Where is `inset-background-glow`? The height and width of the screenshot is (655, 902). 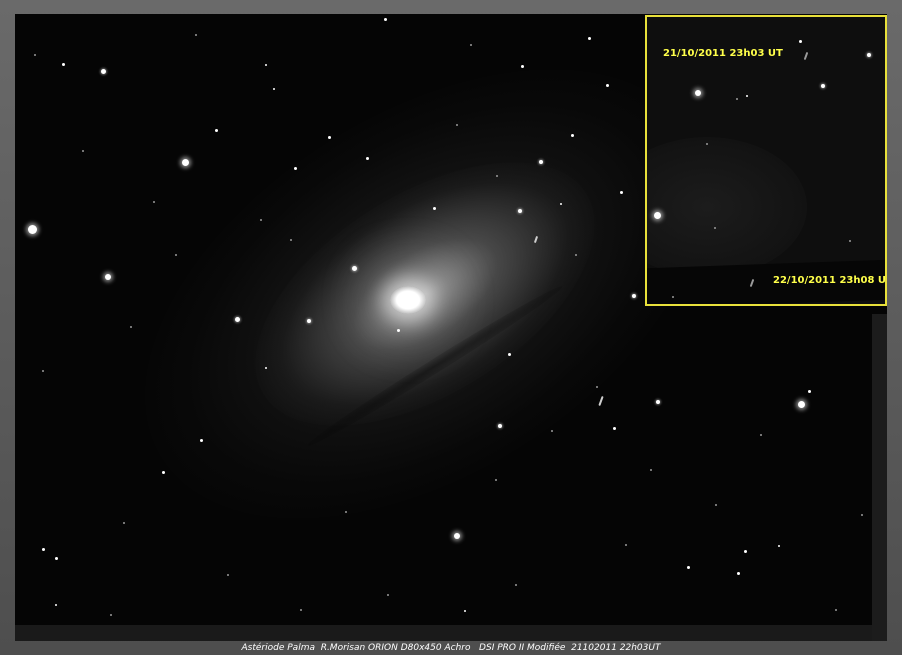
inset-background-glow is located at coordinates (727, 207).